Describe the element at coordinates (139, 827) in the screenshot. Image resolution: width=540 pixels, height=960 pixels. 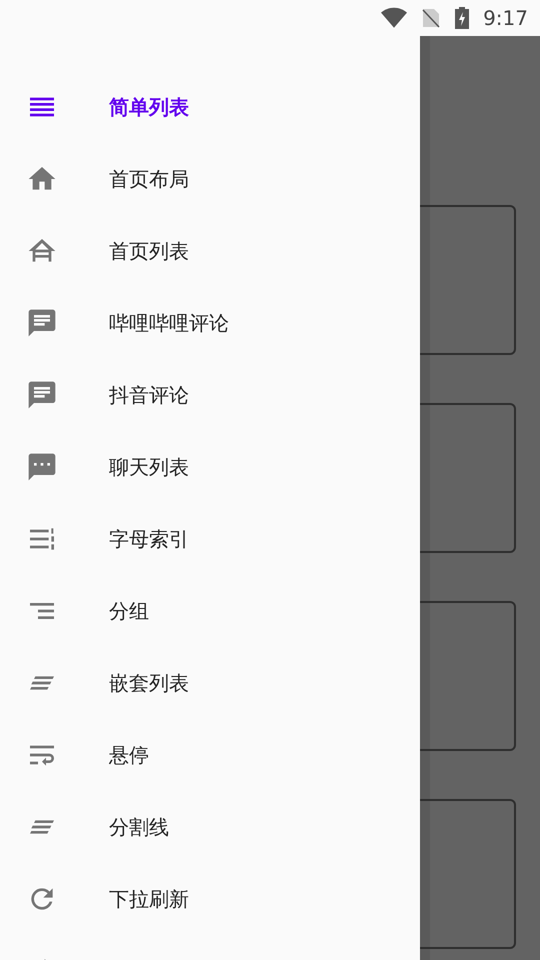
I see `drawer-item-label: 分割线` at that location.